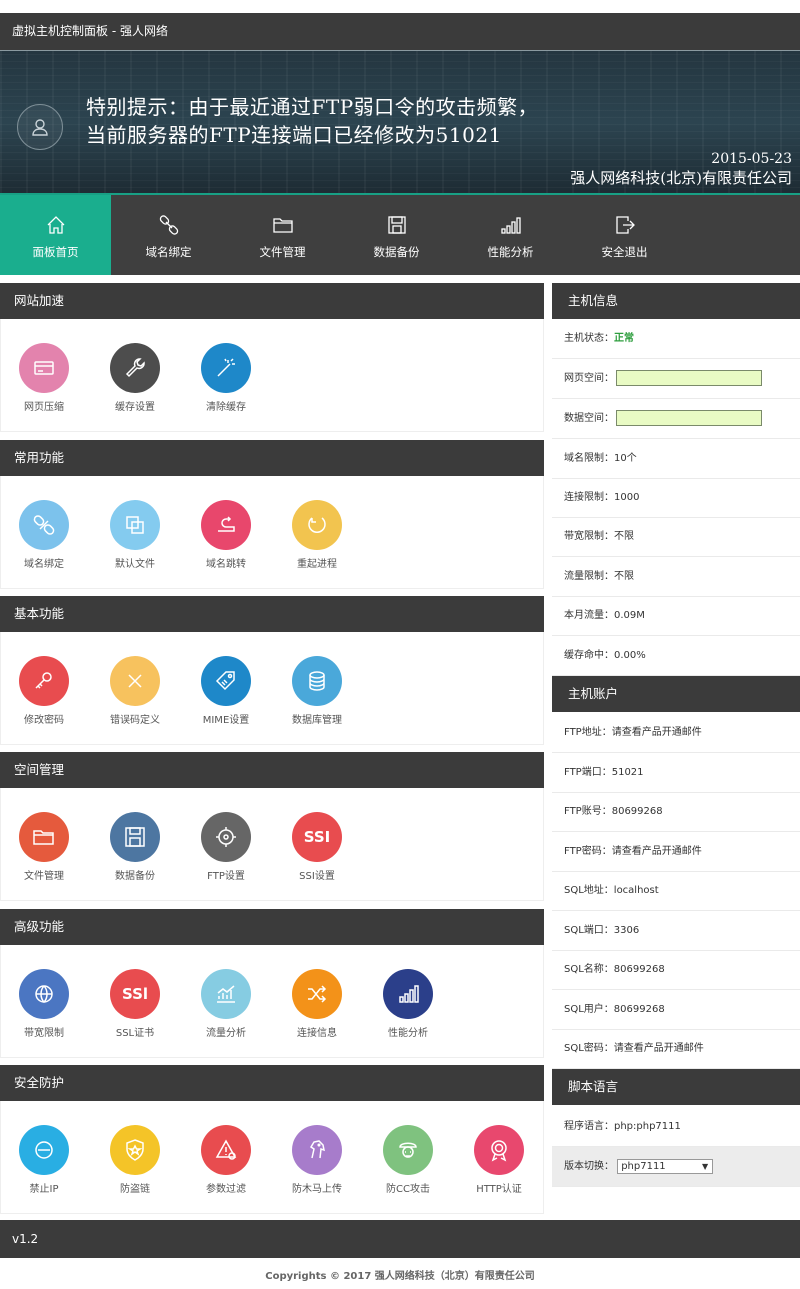 The height and width of the screenshot is (1289, 800). I want to click on feature-button: FTP设置, so click(226, 852).